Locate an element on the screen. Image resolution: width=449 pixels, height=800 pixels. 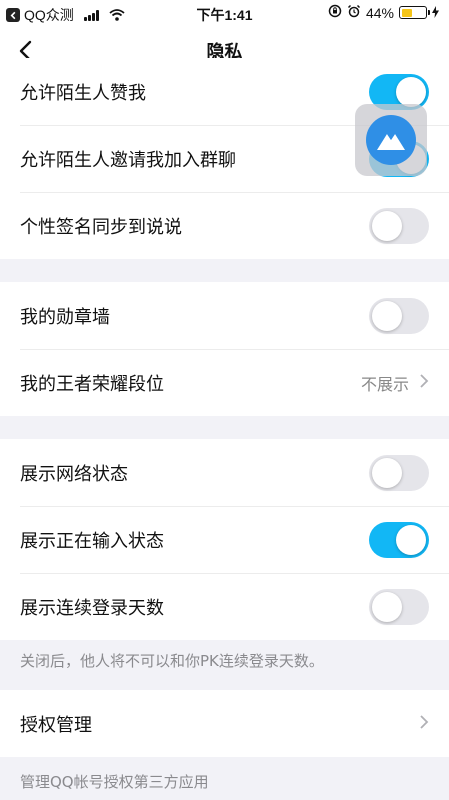
row-badge-wall: 我的勋章墙 is located at coordinates (224, 315).